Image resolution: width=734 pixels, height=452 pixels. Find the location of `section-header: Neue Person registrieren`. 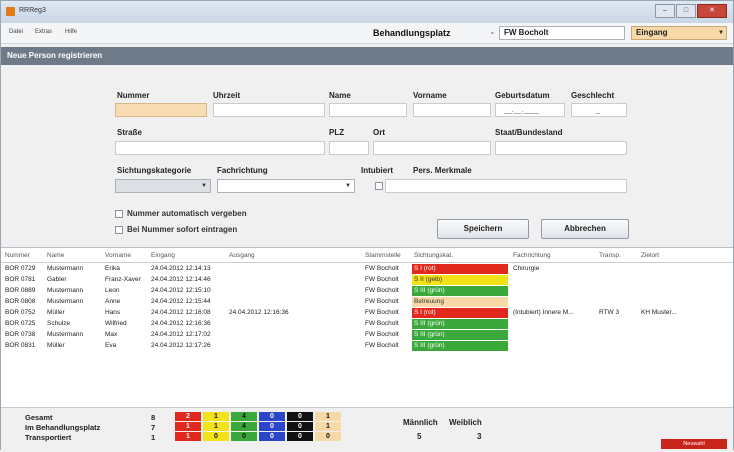

section-header: Neue Person registrieren is located at coordinates (367, 56).